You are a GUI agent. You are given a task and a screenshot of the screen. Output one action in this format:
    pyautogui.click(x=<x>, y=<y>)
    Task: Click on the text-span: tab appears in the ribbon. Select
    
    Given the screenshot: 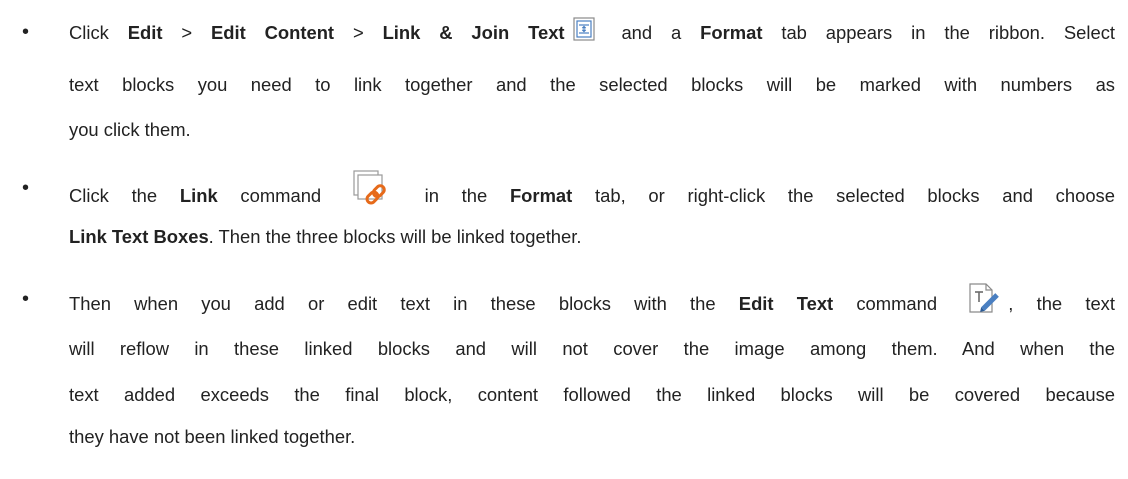 What is the action you would take?
    pyautogui.click(x=939, y=32)
    